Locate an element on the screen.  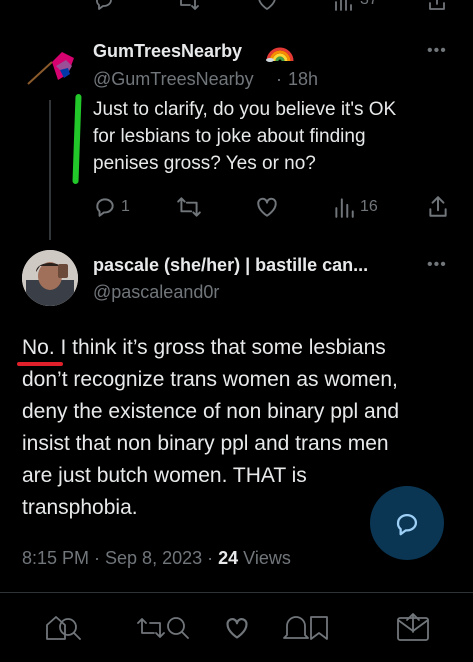
notifications-icon is located at coordinates (307, 628).